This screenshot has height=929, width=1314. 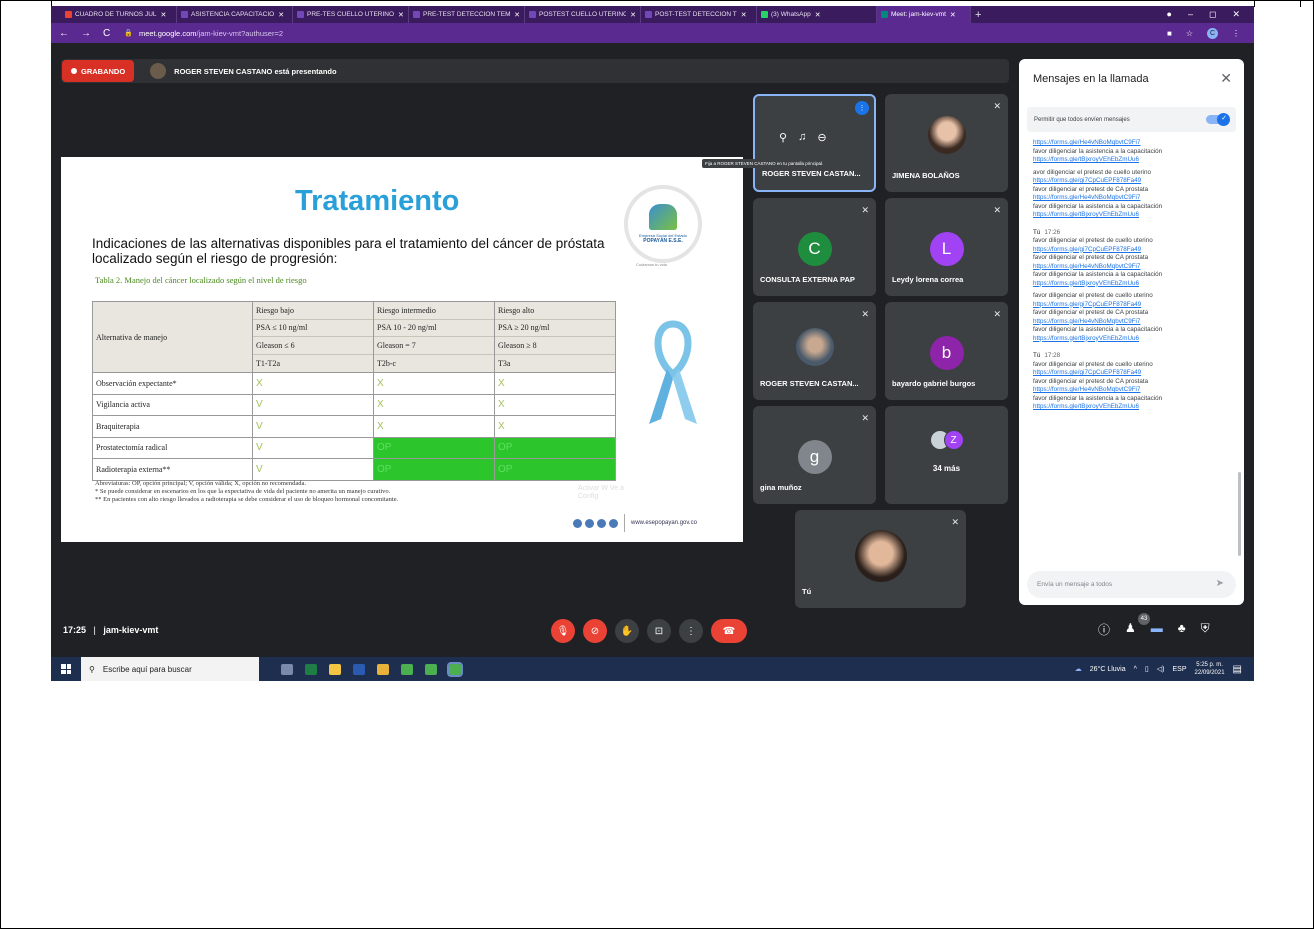 I want to click on participant-tile: ✕ JIMENA BOLAÑOS, so click(x=946, y=143).